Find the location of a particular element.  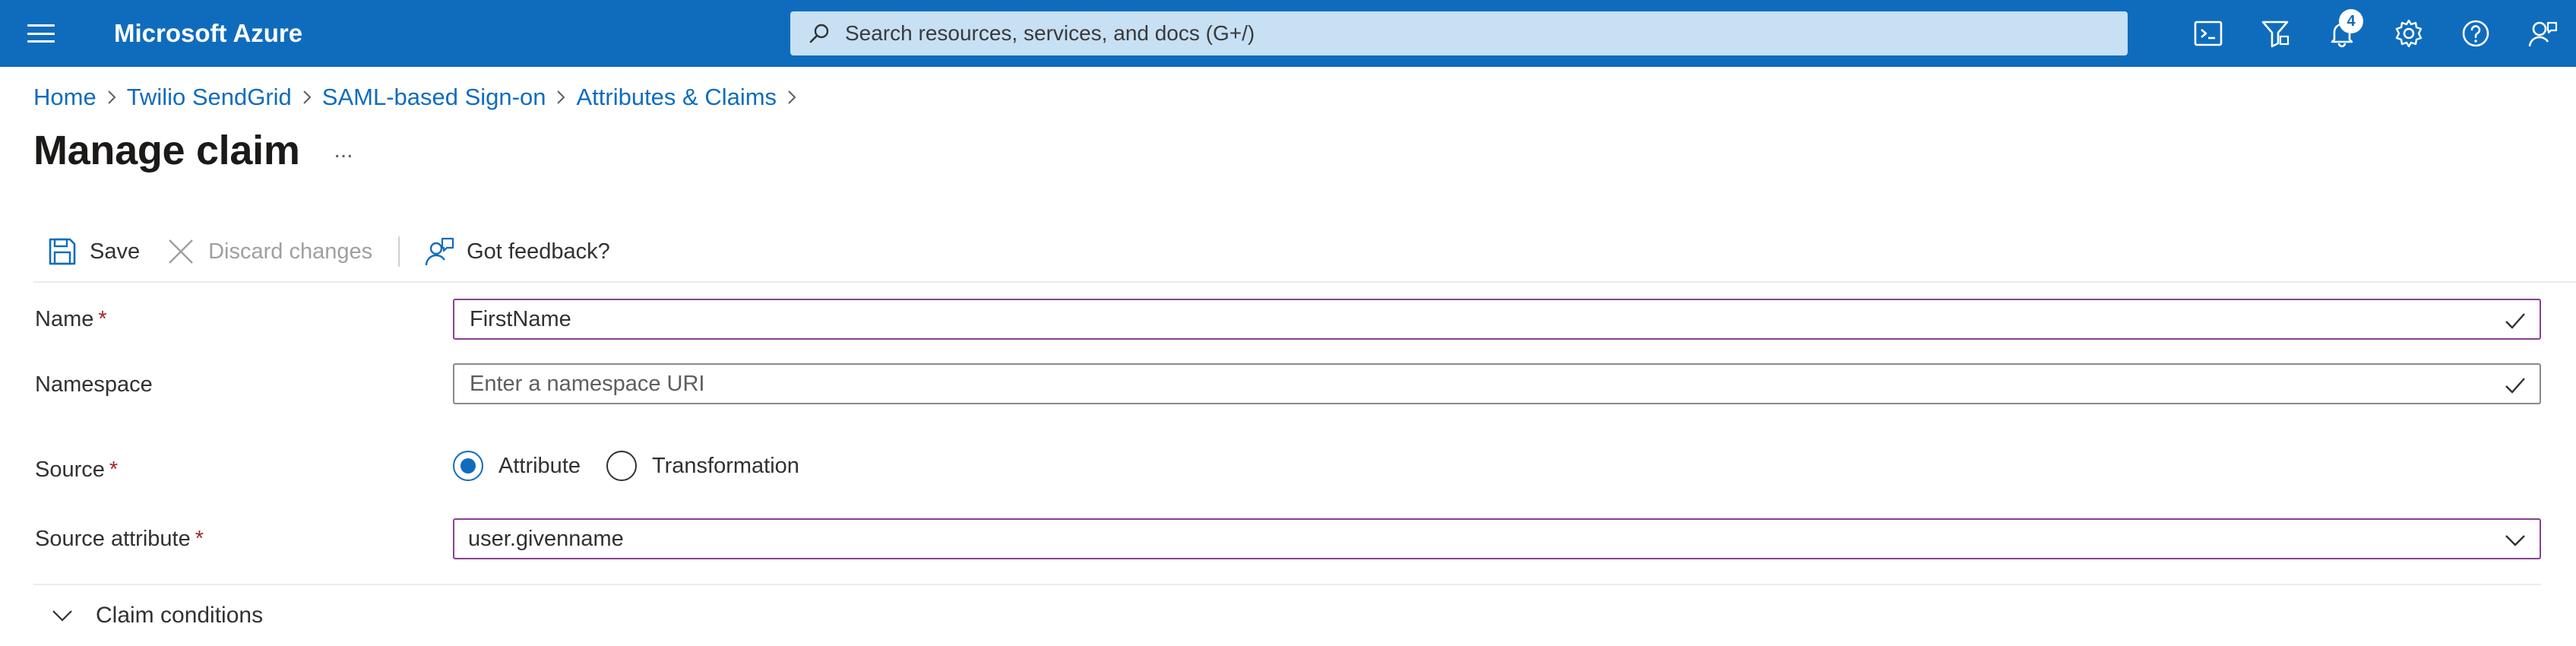

claim-conditions-toggle: Claim conditions is located at coordinates (154, 616).